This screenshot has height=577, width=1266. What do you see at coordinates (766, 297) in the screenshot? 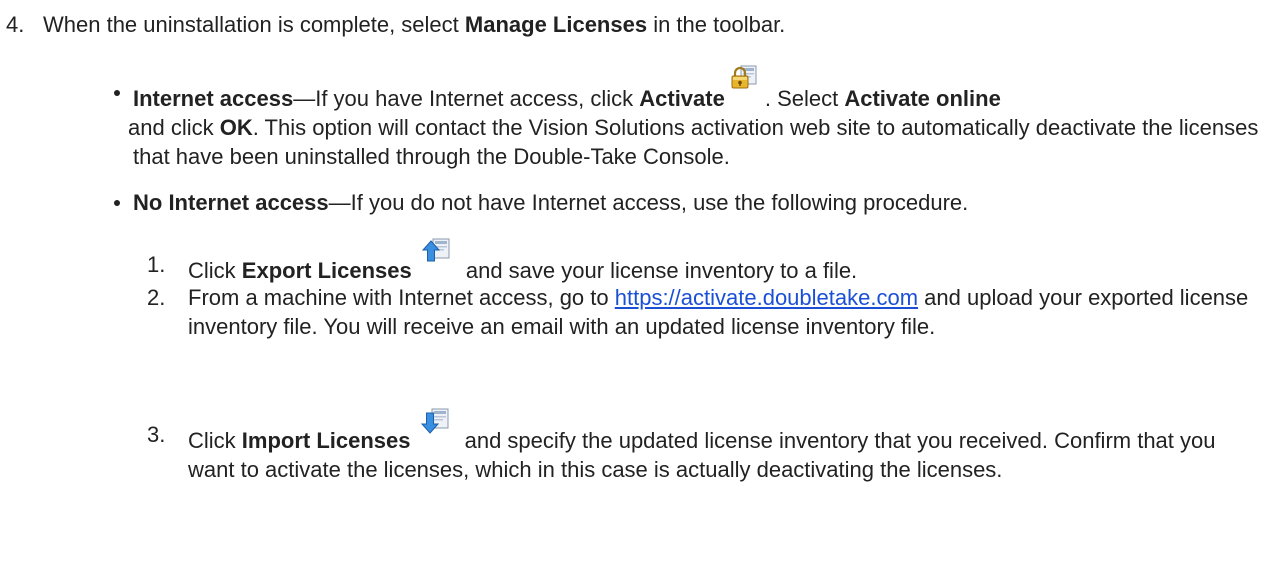
I see `activation-site-link: https://activate.doubletake.com` at bounding box center [766, 297].